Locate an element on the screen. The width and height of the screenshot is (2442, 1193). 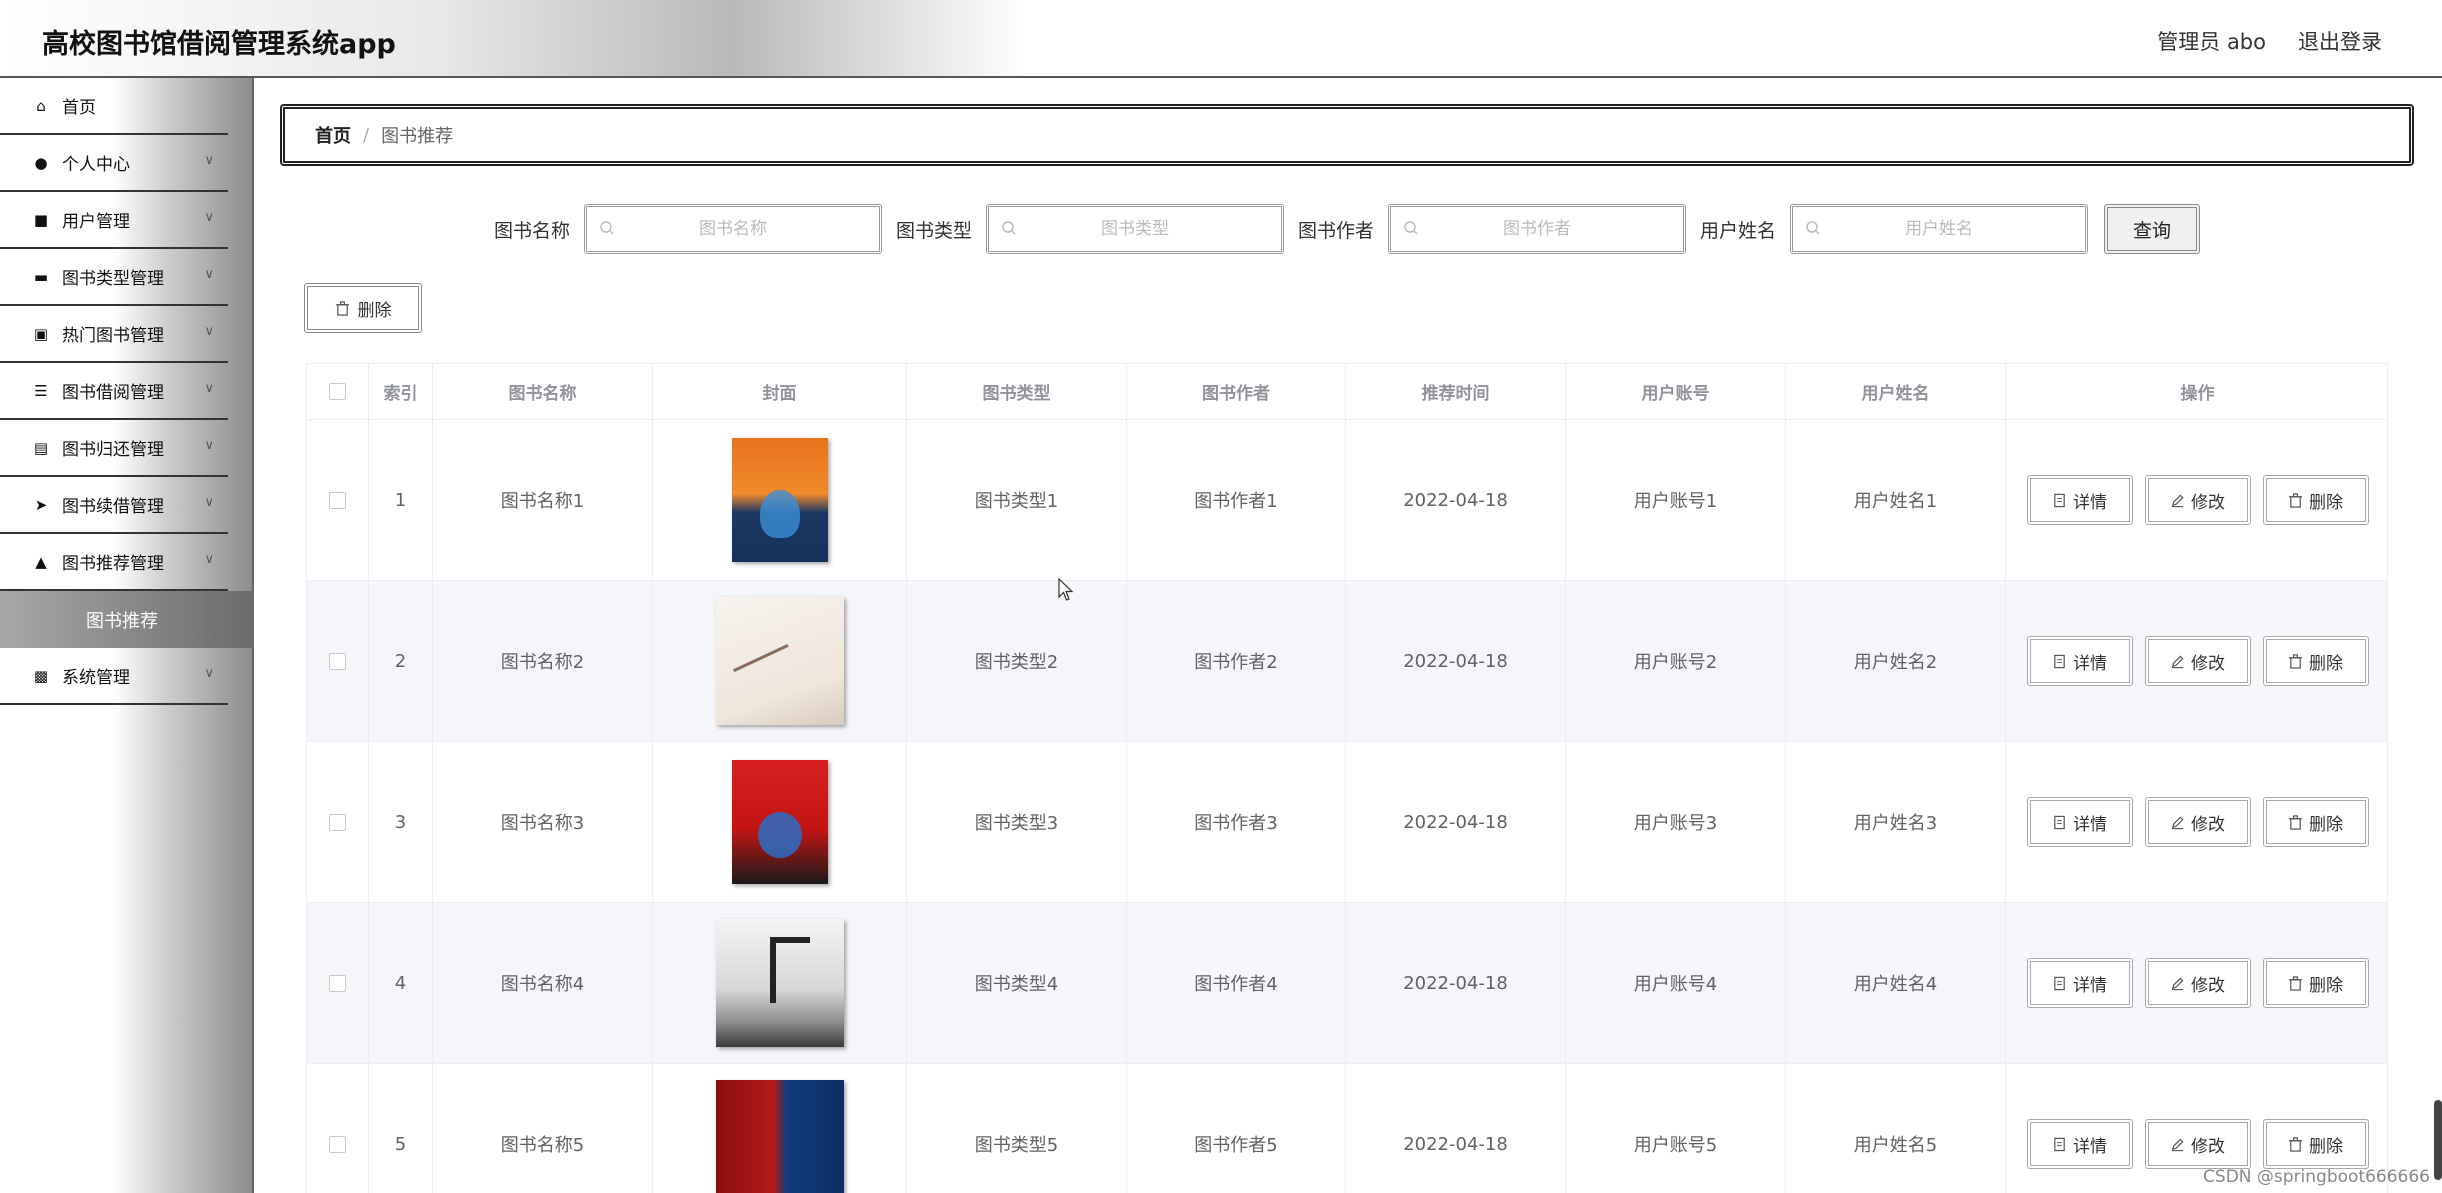
sidebar-item-label: 用户管理 is located at coordinates (96, 222).